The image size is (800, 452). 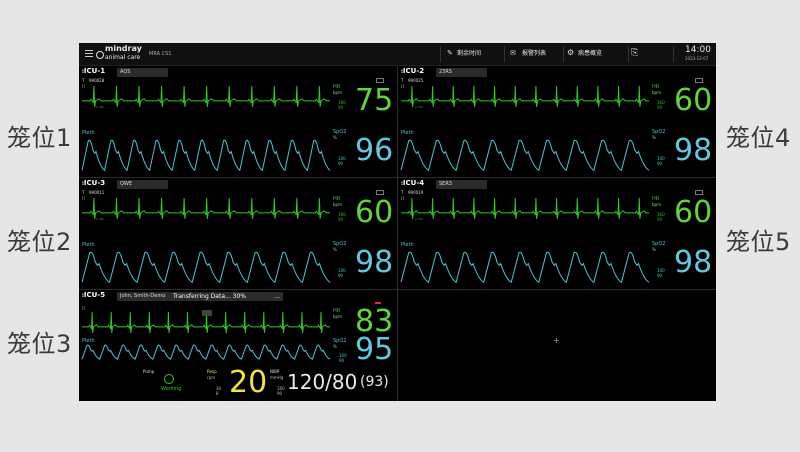 I want to click on patient-id: 990028, so click(x=97, y=80).